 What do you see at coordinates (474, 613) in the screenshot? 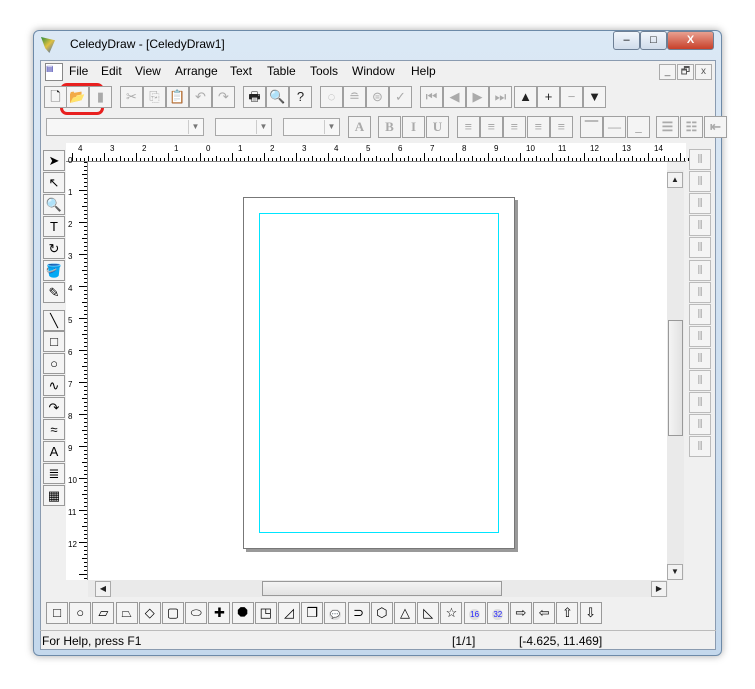
I see `seal16-shape-button: 16` at bounding box center [474, 613].